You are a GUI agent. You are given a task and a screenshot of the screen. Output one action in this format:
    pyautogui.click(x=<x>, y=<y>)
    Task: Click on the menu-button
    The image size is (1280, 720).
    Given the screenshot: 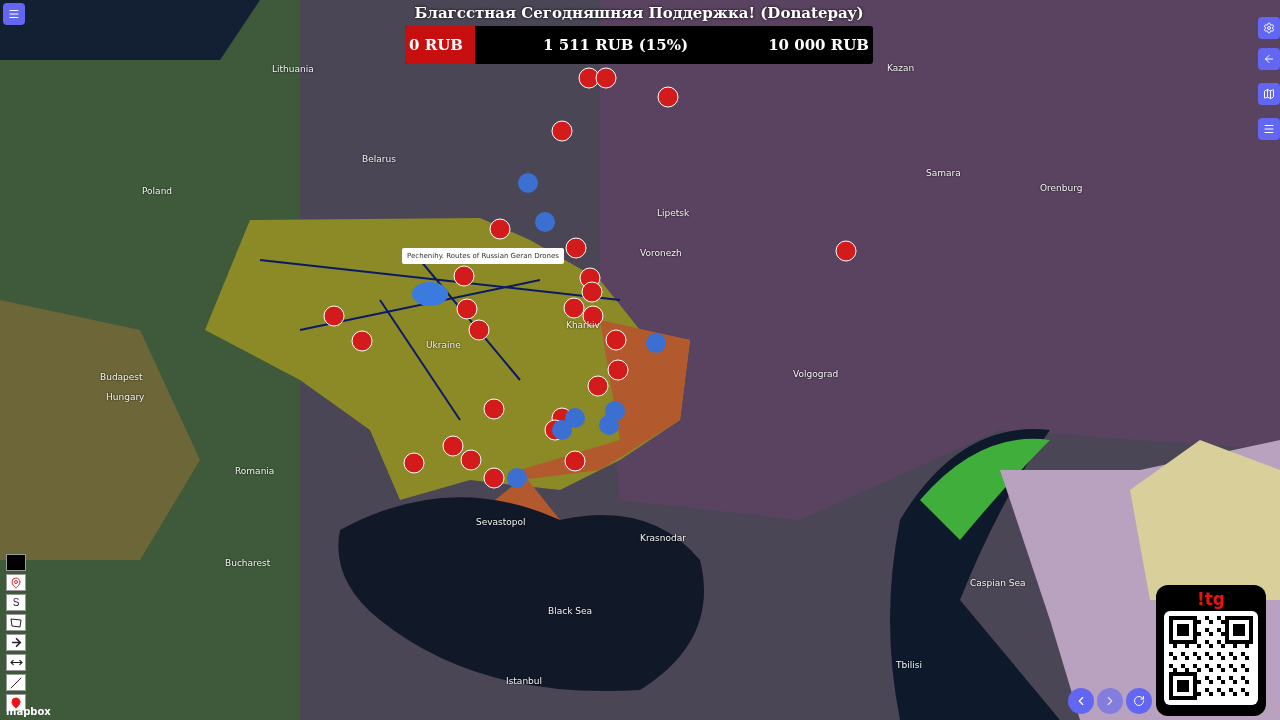 What is the action you would take?
    pyautogui.click(x=14, y=14)
    